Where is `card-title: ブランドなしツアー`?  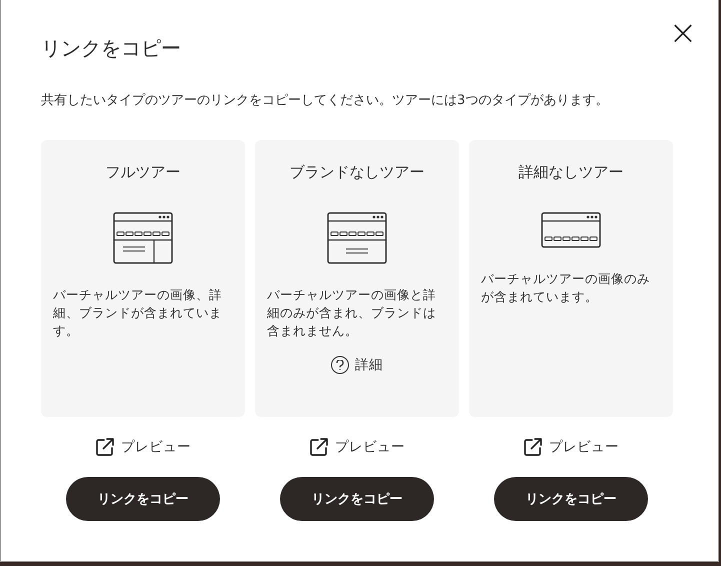
card-title: ブランドなしツアー is located at coordinates (357, 172).